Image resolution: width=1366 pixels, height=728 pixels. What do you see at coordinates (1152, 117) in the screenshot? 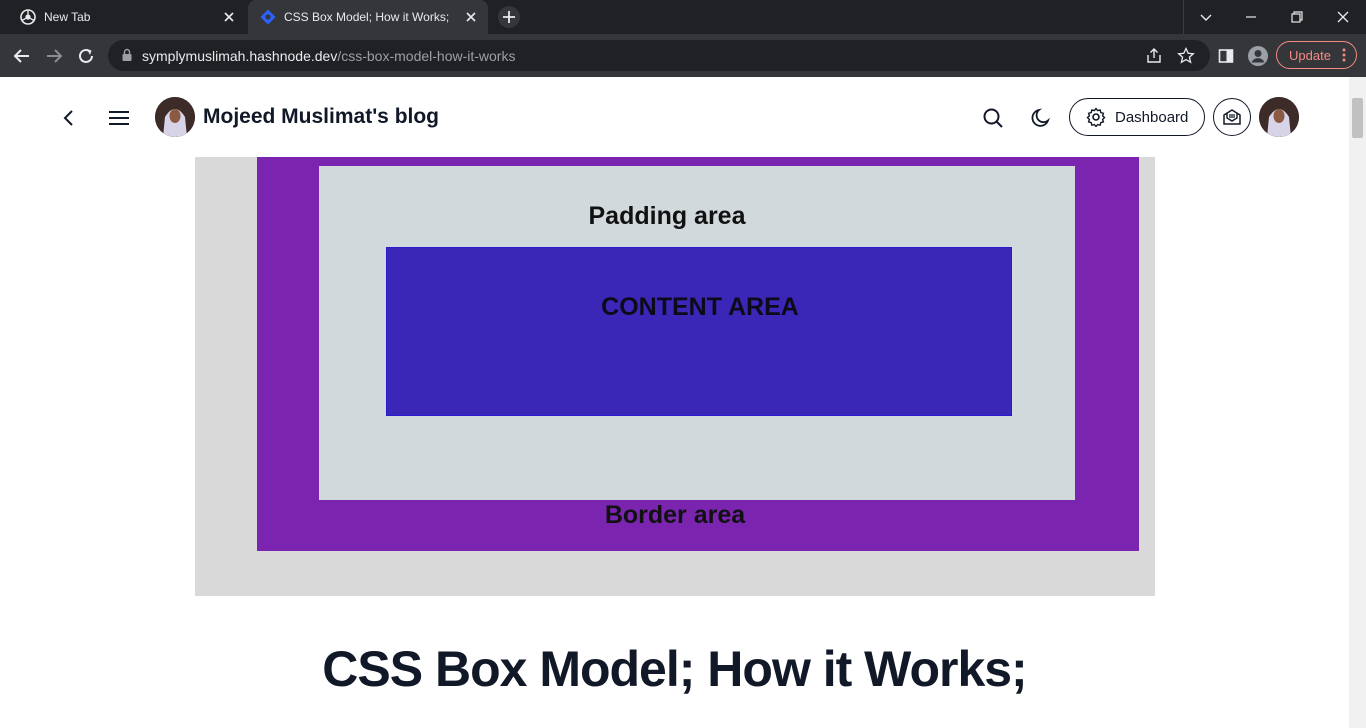
I see `dashboard-label: Dashboard` at bounding box center [1152, 117].